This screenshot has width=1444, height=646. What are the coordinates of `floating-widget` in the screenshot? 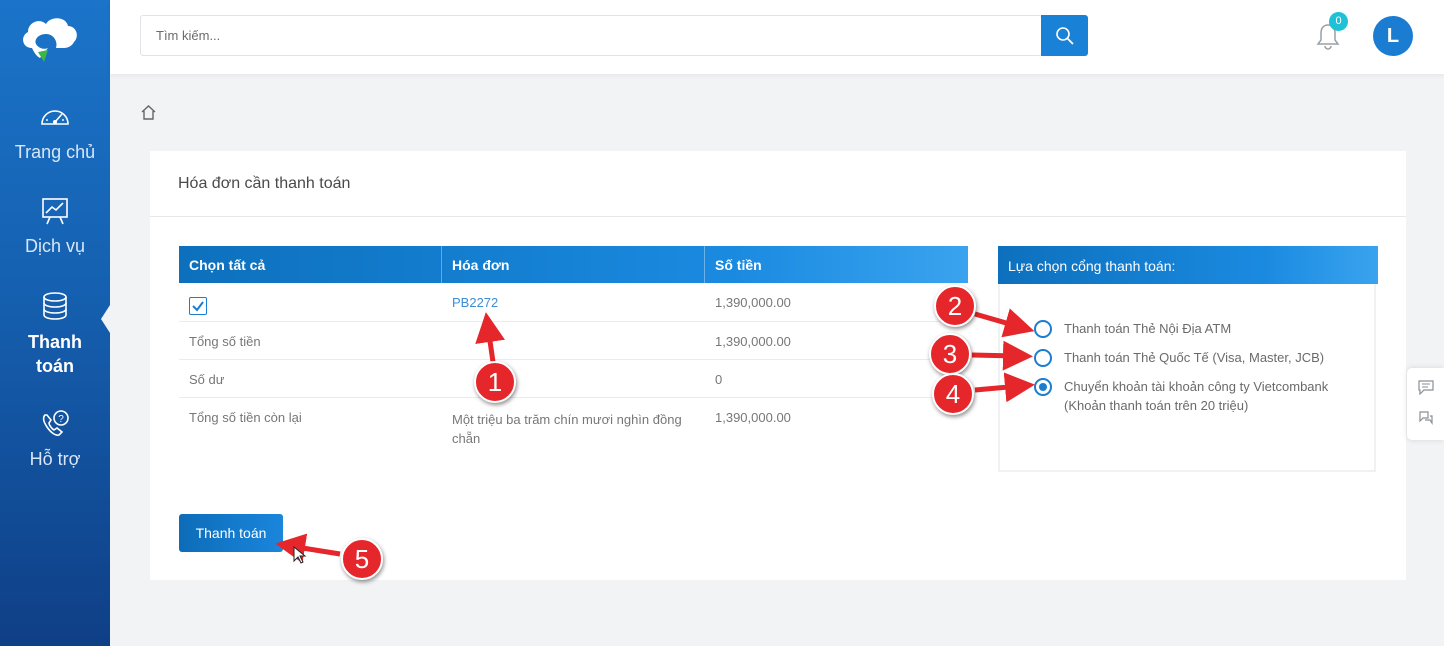 It's located at (1425, 404).